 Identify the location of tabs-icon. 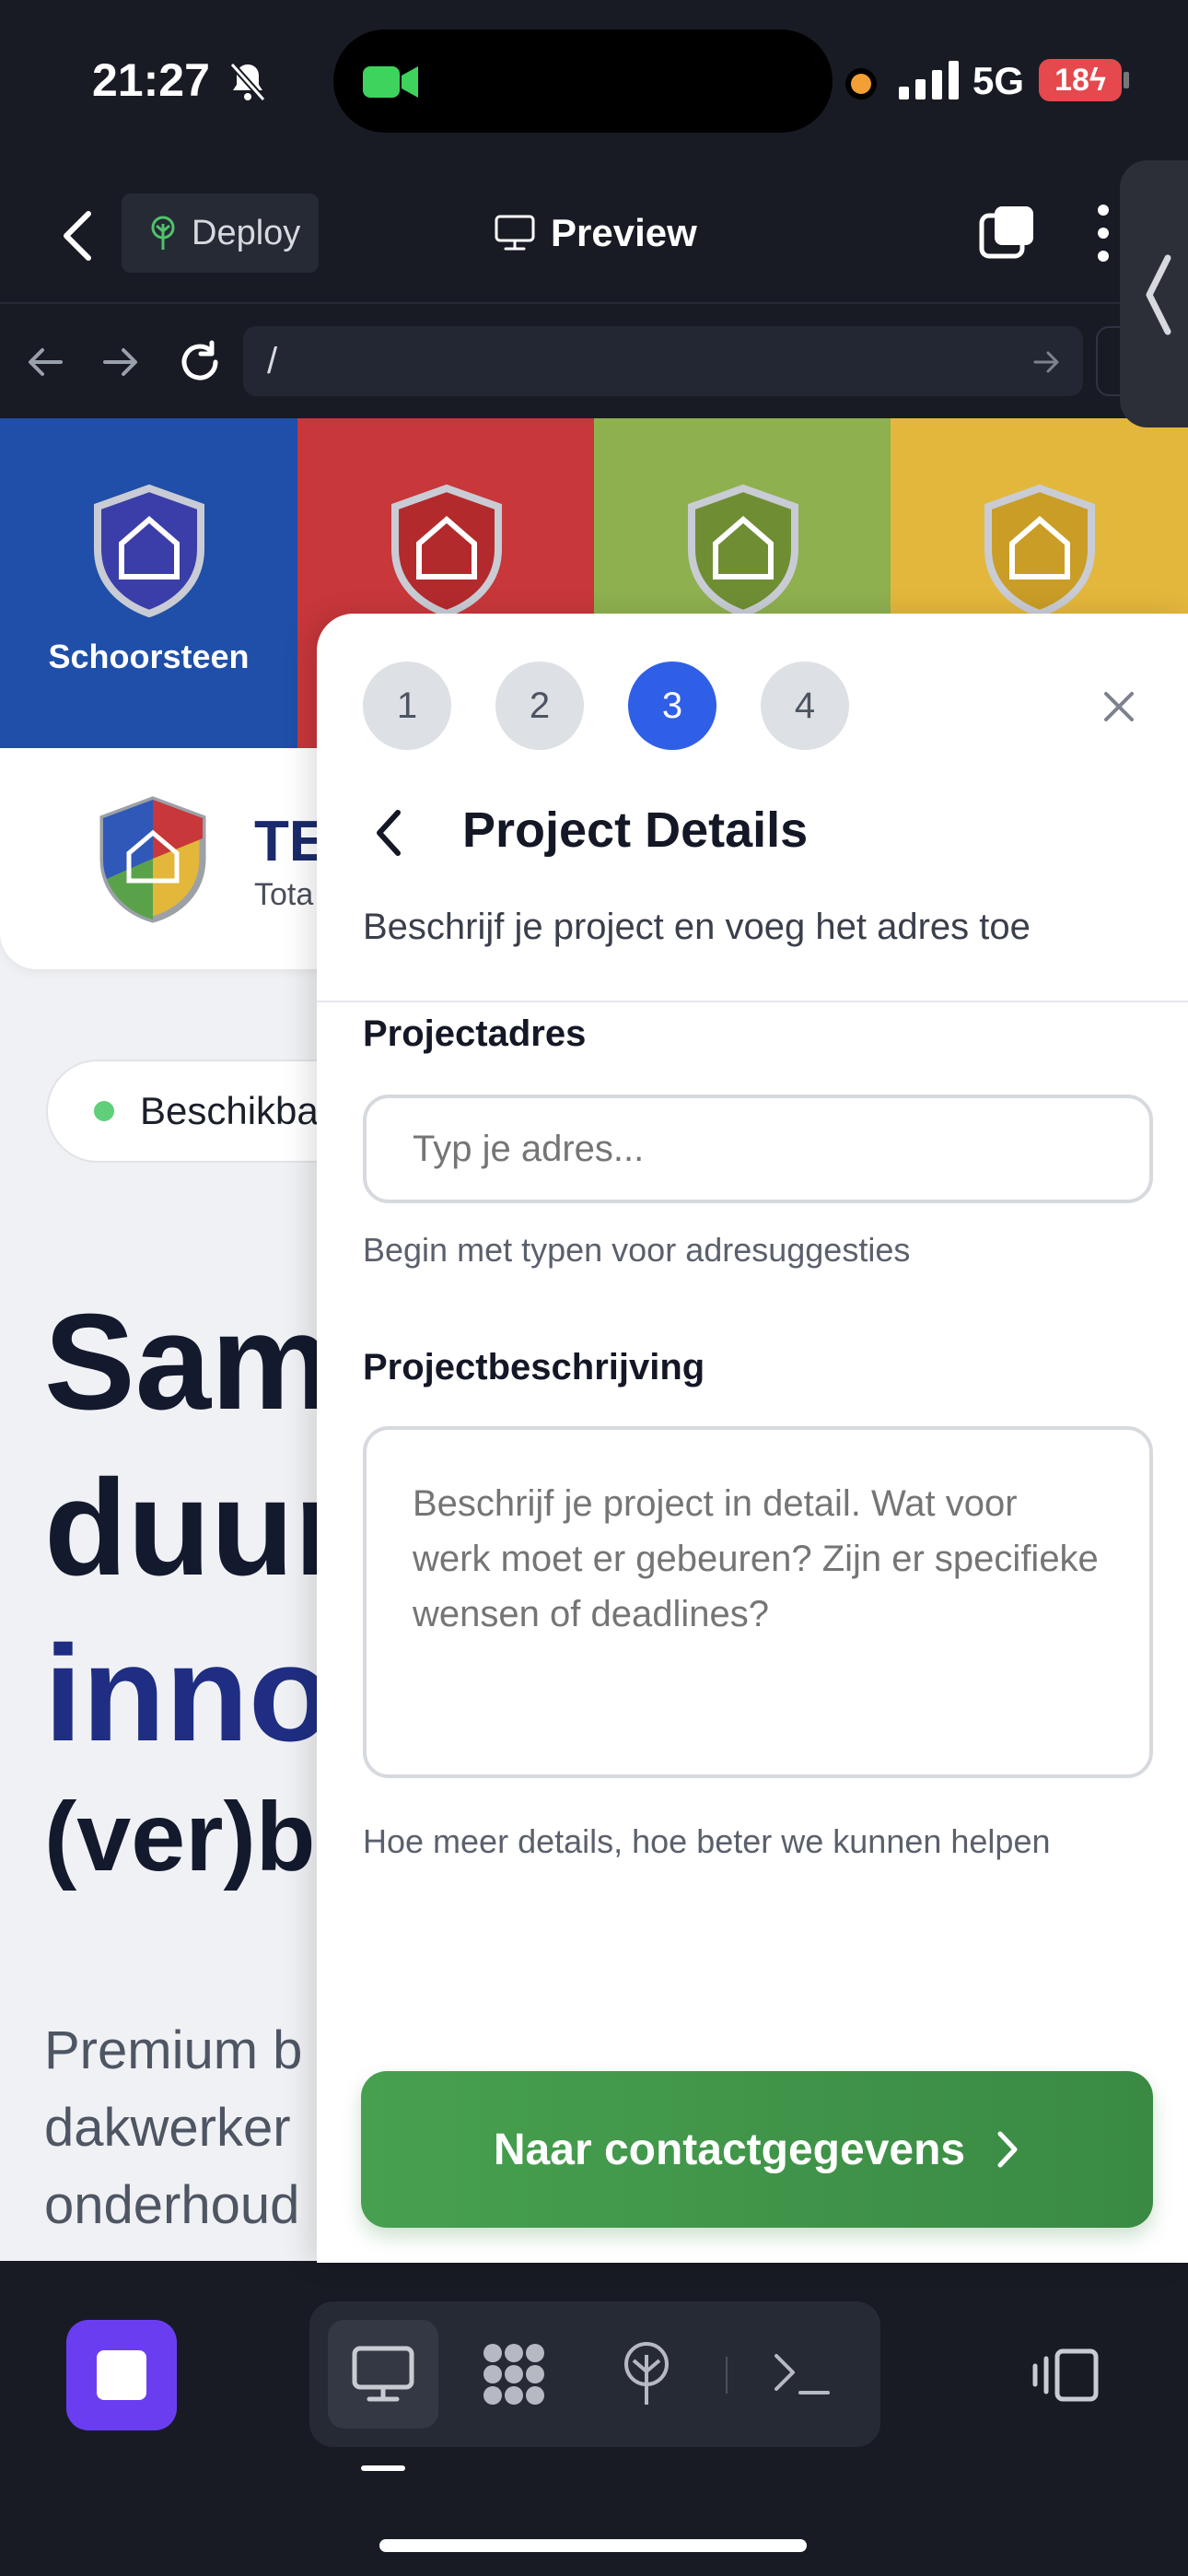
(1007, 232).